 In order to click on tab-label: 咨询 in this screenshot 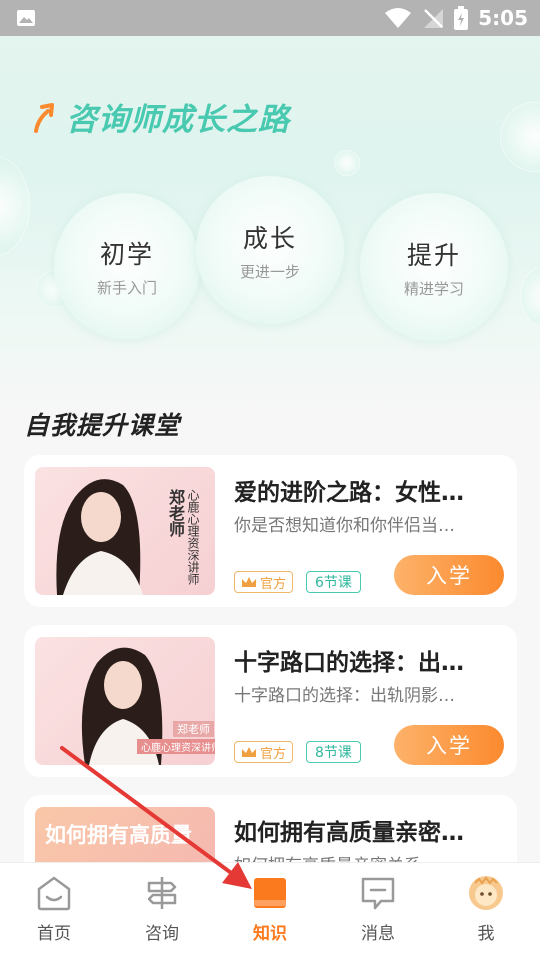, I will do `click(162, 934)`.